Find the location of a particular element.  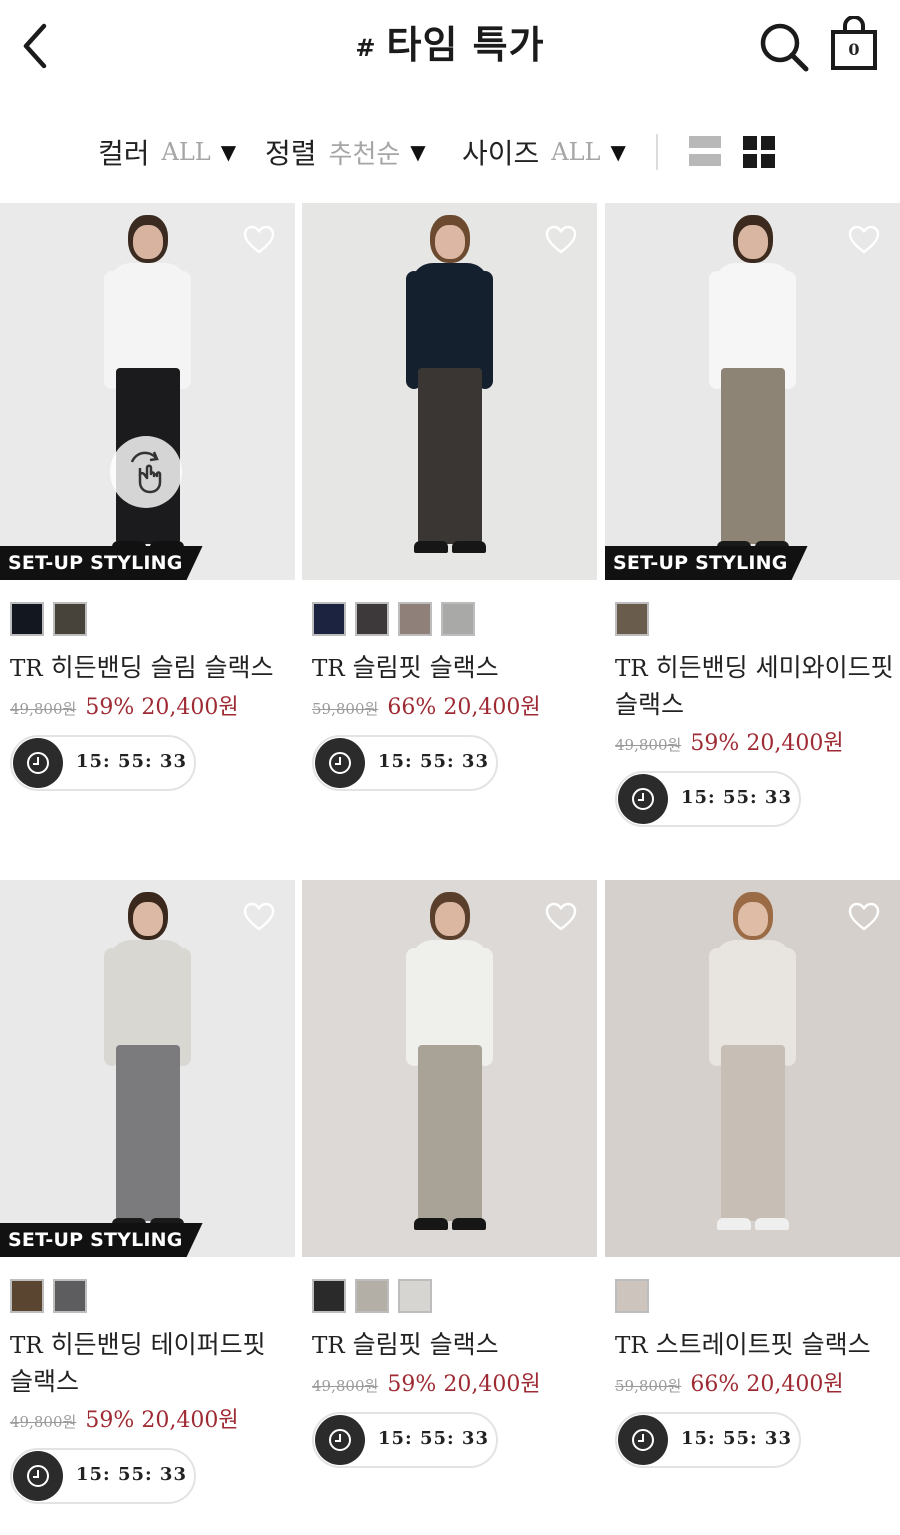

discount-rate: 66% is located at coordinates (715, 1384).